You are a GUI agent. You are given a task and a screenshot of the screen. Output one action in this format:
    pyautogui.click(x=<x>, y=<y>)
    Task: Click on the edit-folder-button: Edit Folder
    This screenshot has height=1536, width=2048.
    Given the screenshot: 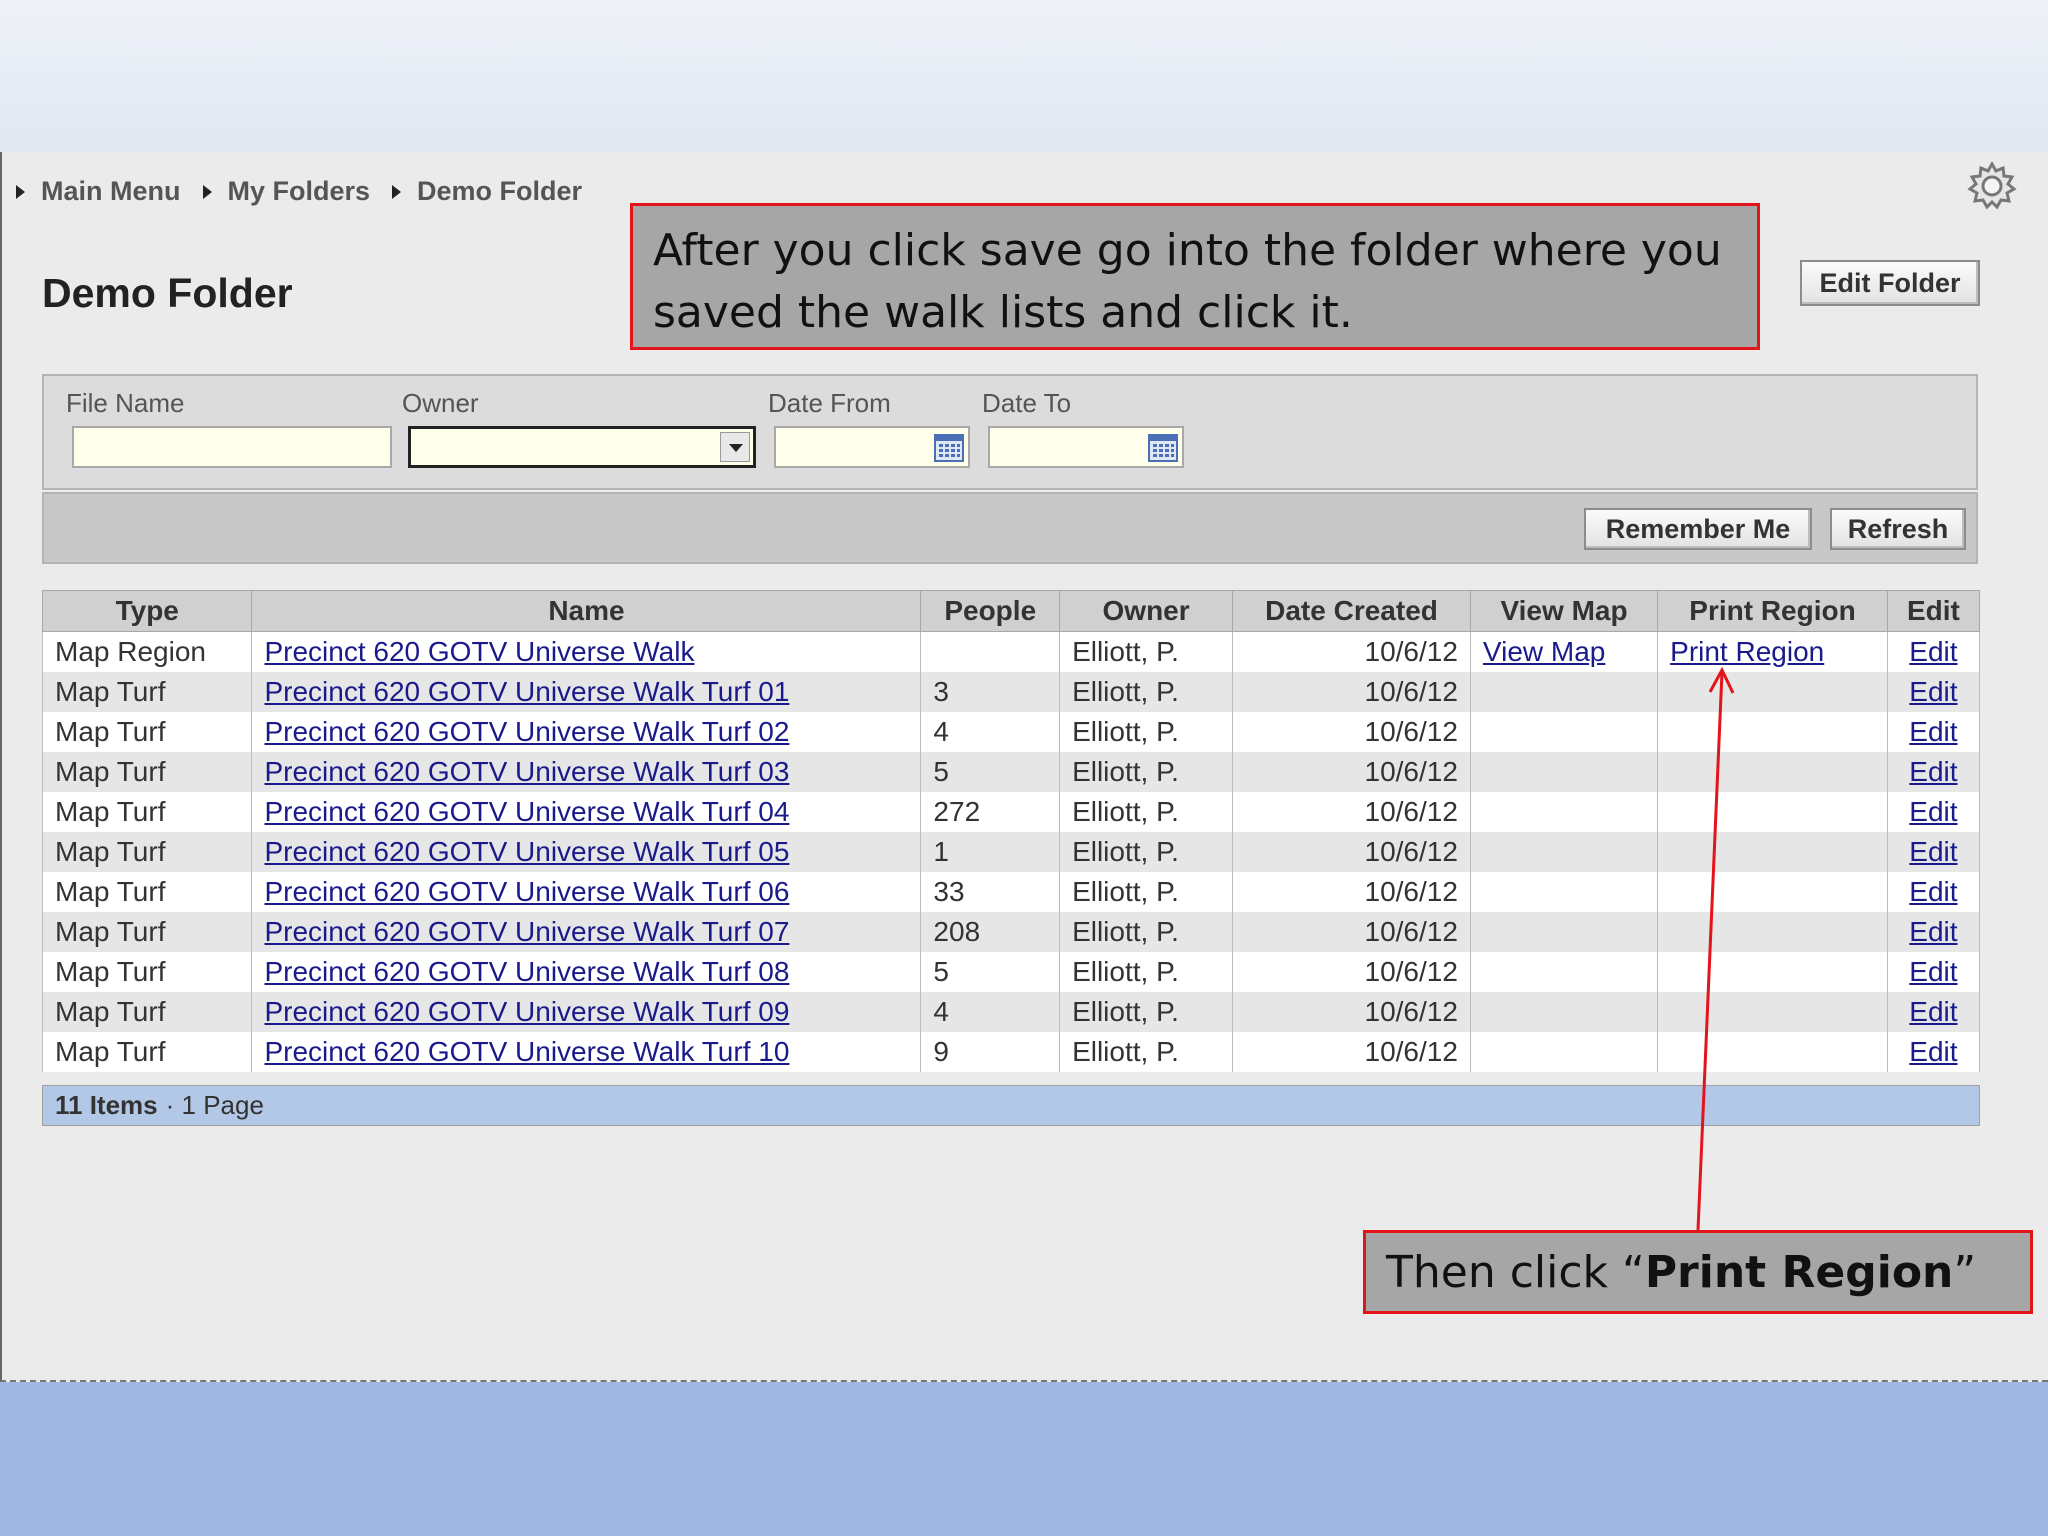 What is the action you would take?
    pyautogui.click(x=1890, y=283)
    